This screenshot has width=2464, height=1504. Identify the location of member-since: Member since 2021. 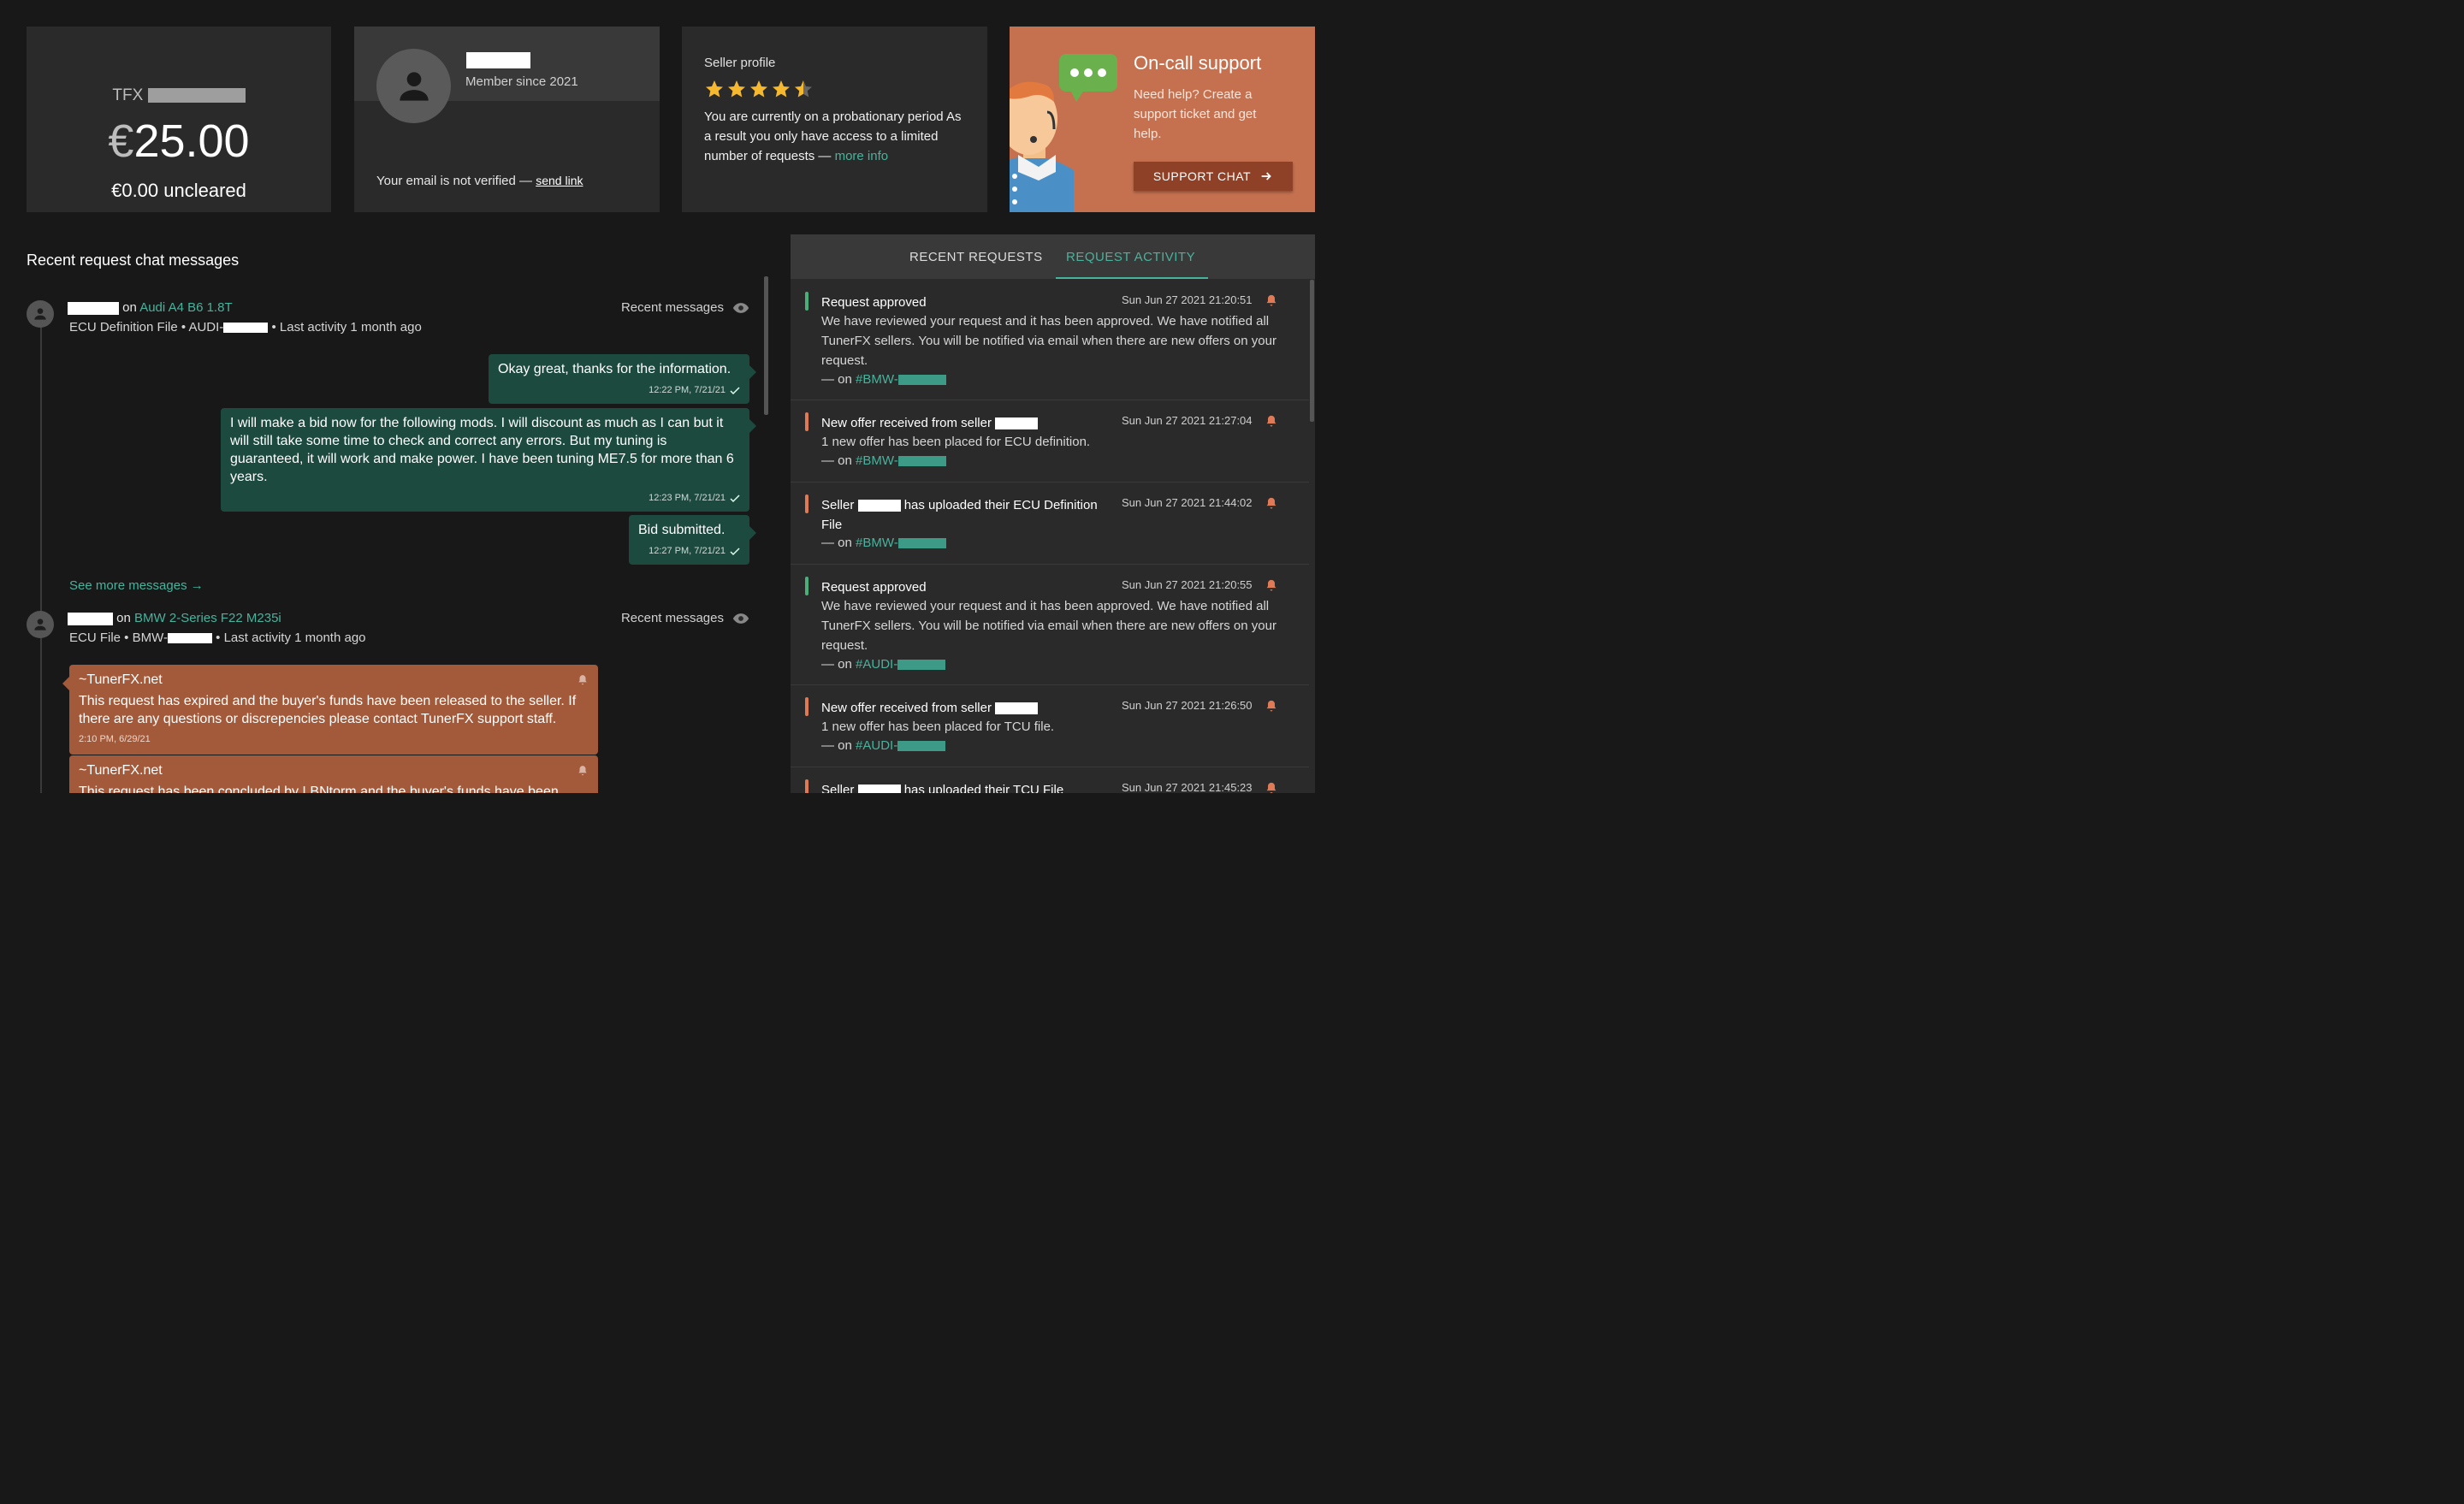
(521, 81).